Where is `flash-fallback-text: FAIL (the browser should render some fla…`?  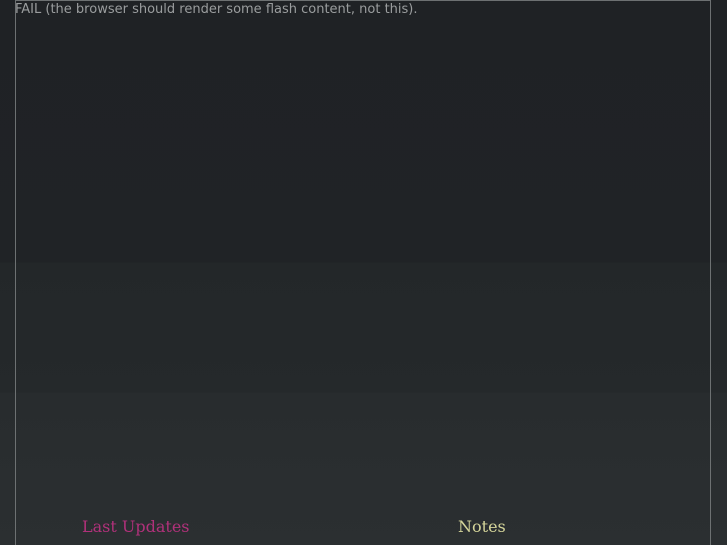
flash-fallback-text: FAIL (the browser should render some fla… is located at coordinates (216, 9).